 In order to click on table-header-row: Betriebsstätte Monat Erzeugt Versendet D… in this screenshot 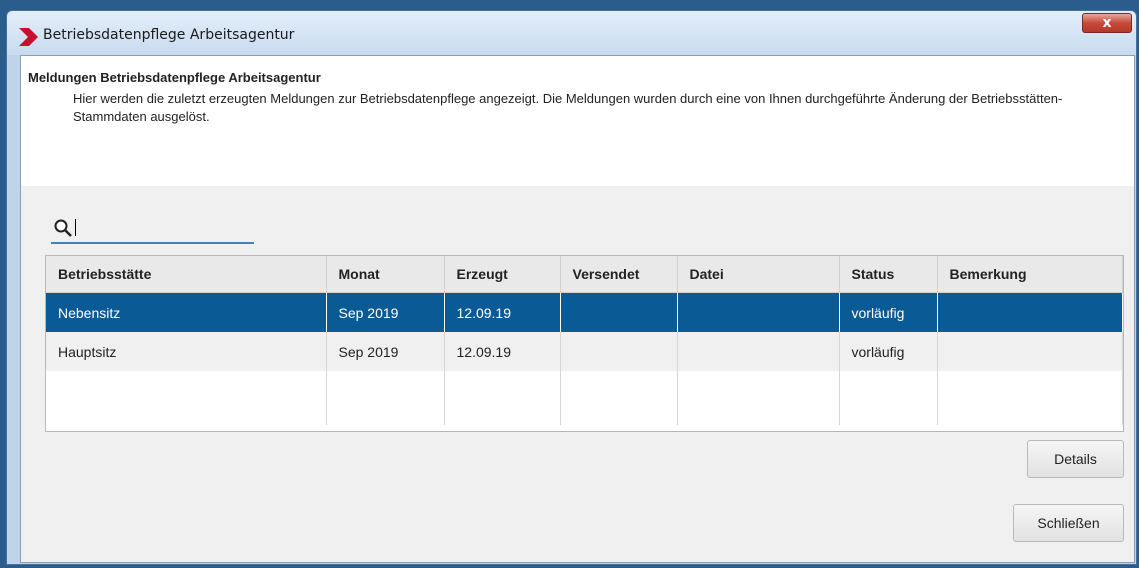, I will do `click(584, 274)`.